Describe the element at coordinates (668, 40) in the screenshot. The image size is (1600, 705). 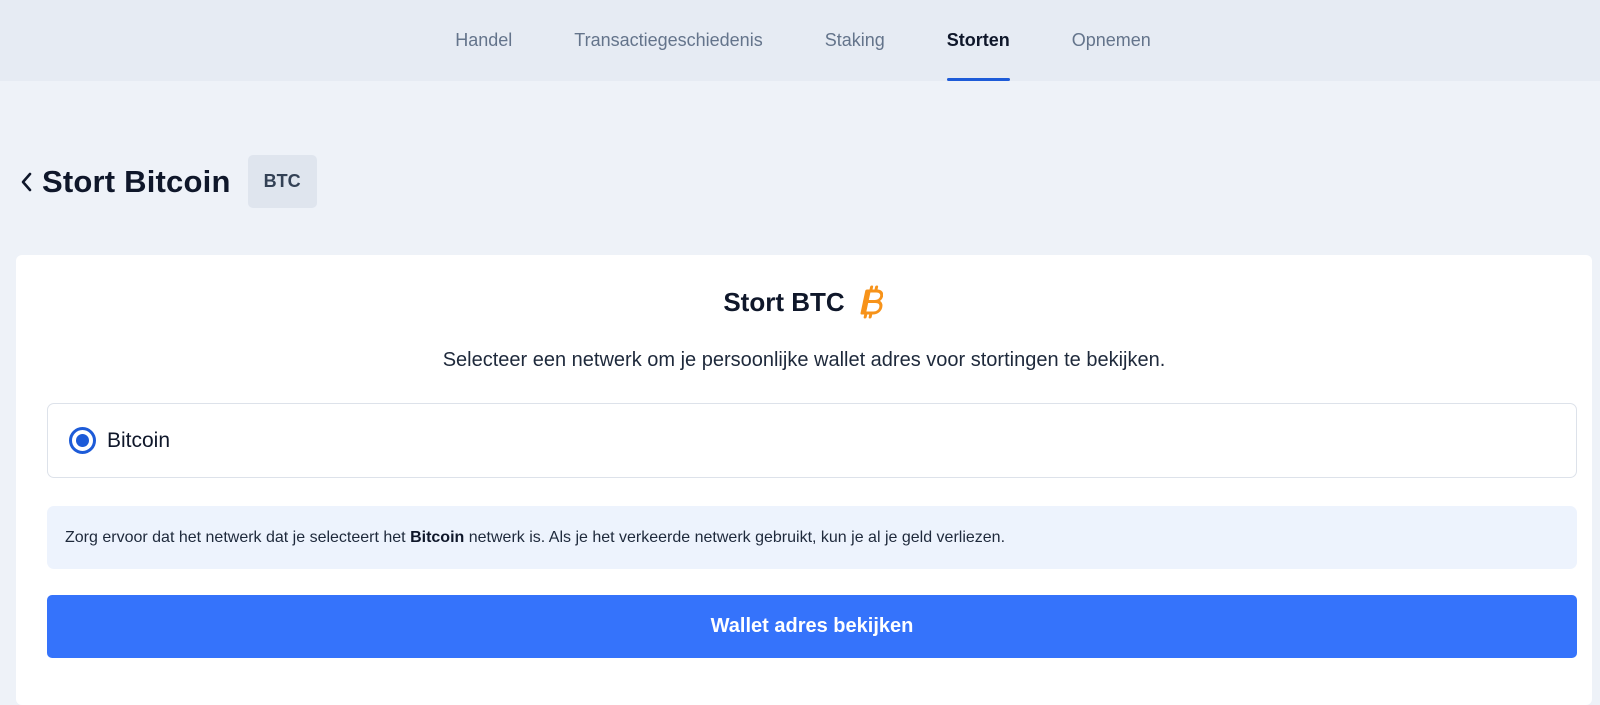
I see `tab-transactiegeschiedenis: Transactiegeschiedenis` at that location.